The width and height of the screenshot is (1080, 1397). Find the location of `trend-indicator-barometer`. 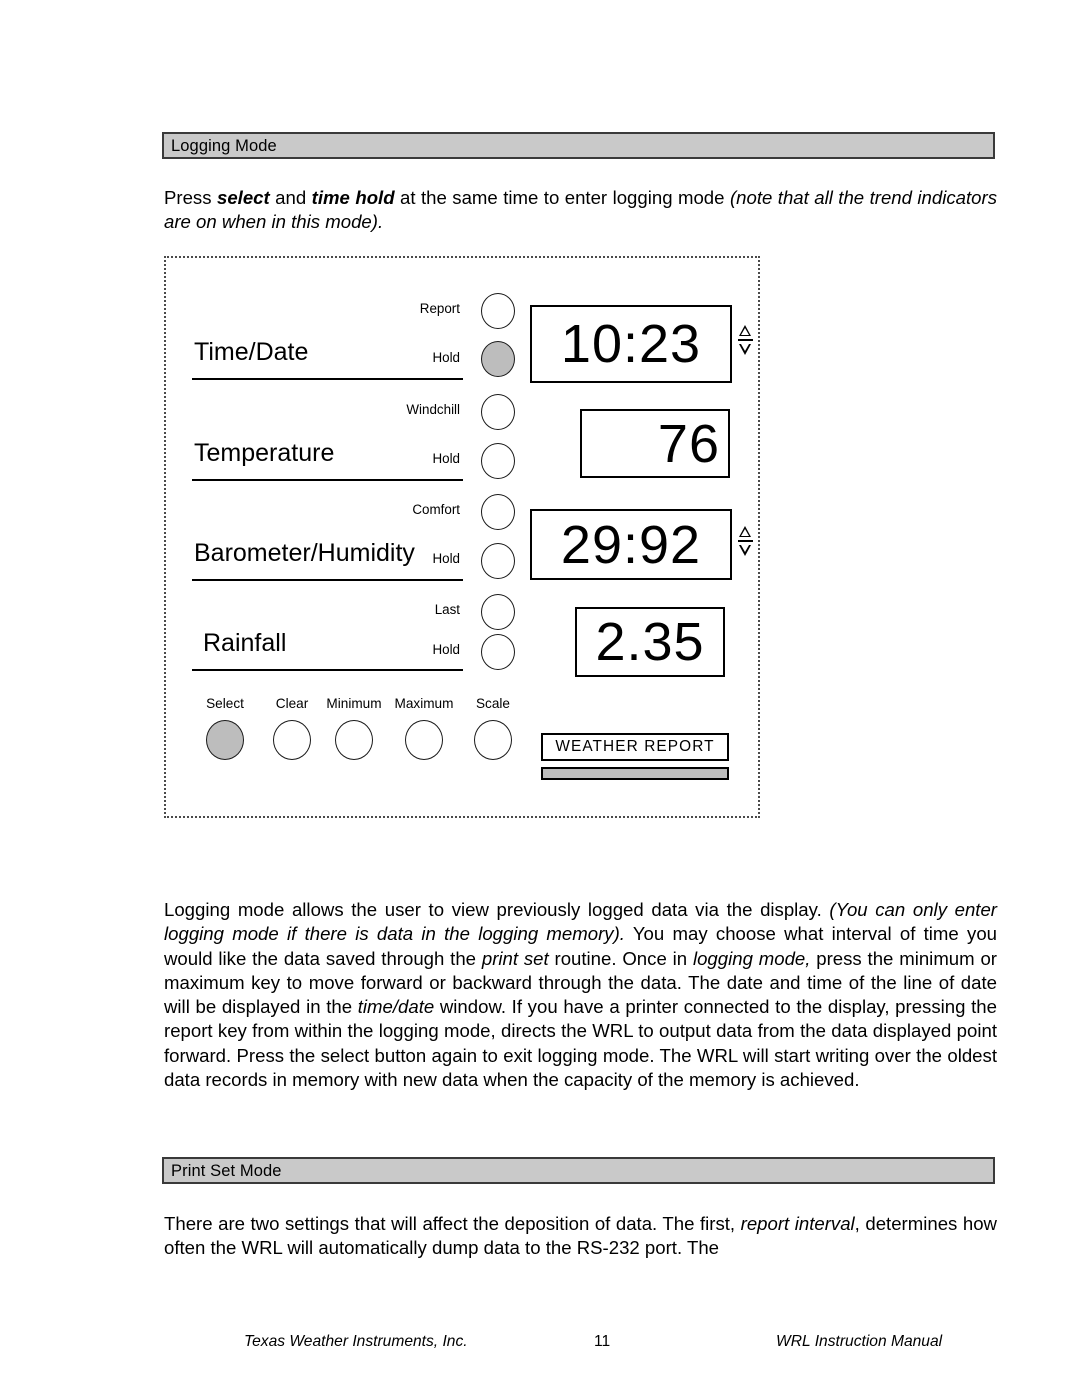

trend-indicator-barometer is located at coordinates (745, 545).